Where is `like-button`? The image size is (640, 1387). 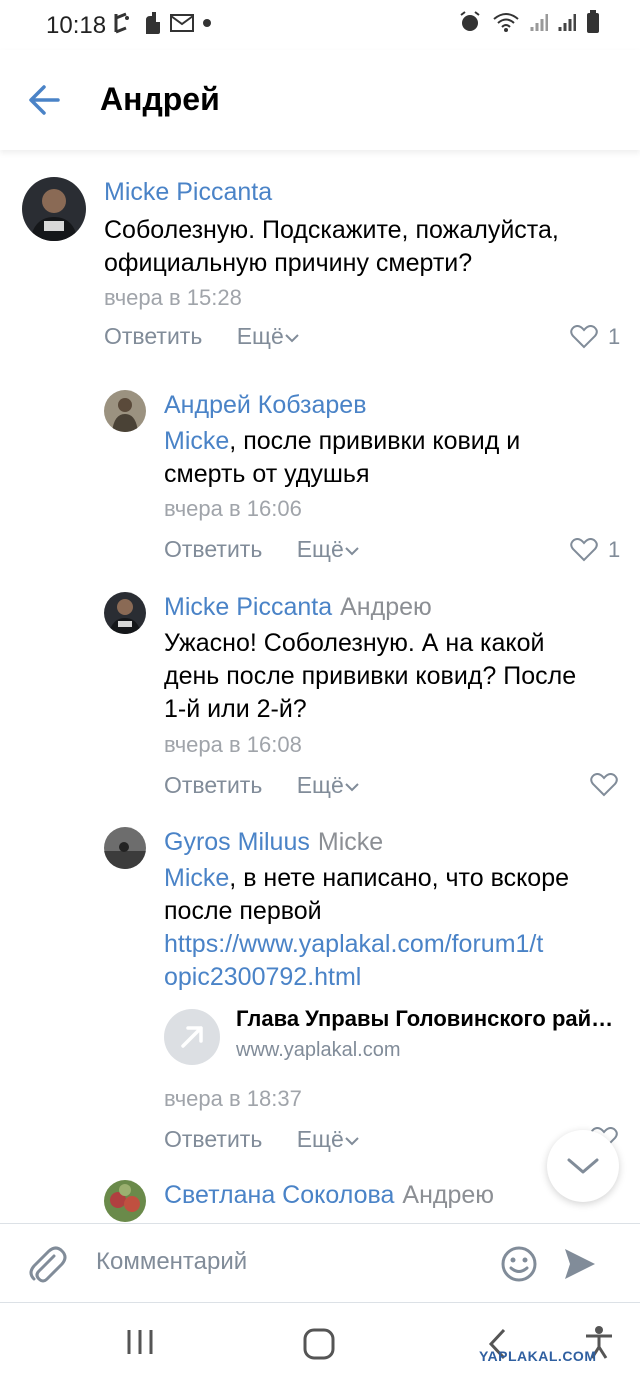 like-button is located at coordinates (604, 785).